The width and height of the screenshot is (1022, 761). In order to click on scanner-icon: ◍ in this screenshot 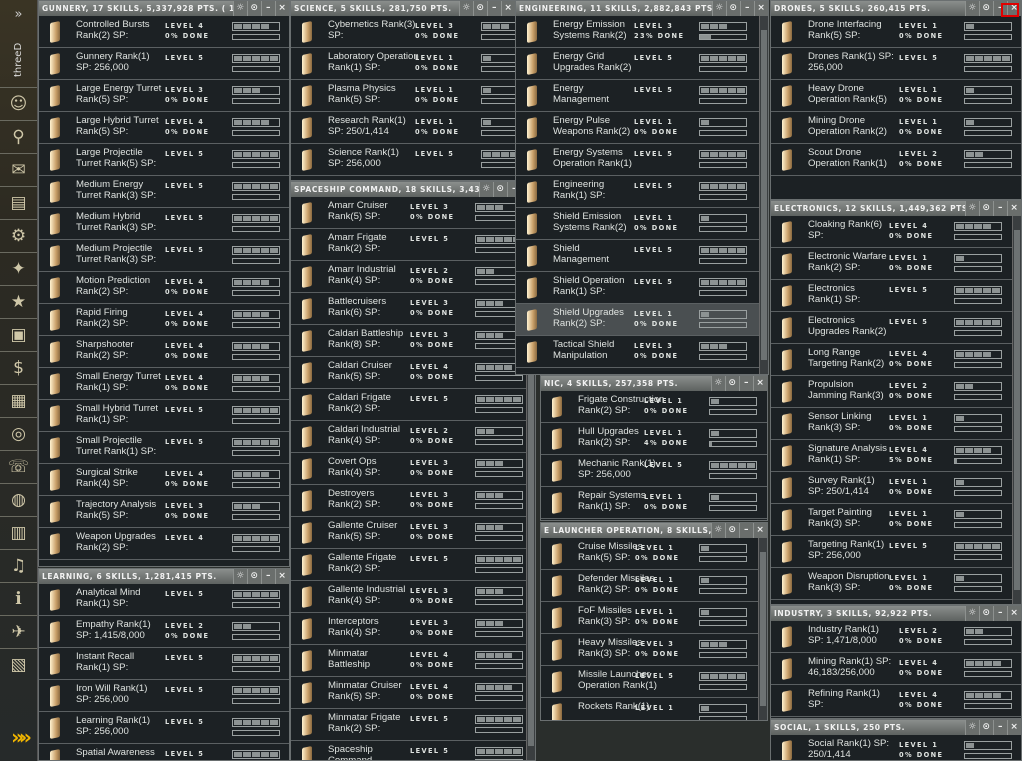, I will do `click(18, 499)`.